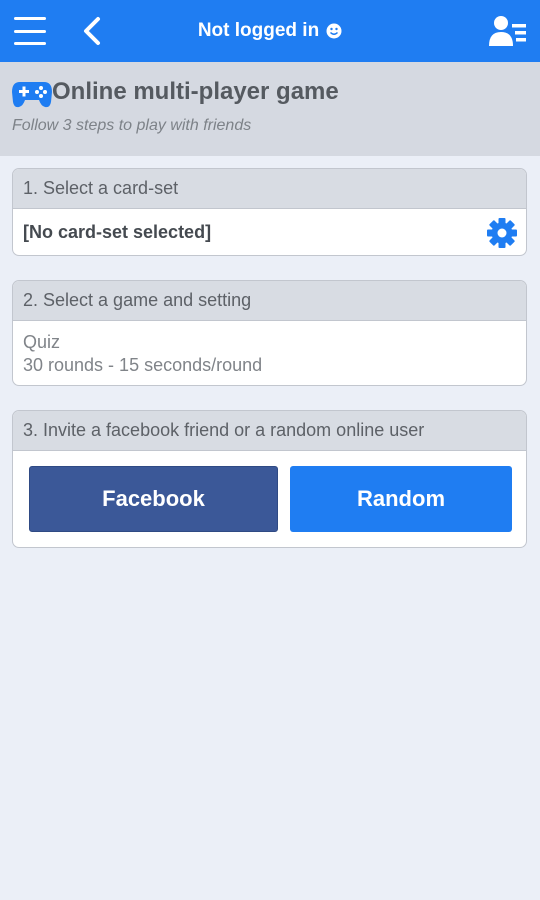  Describe the element at coordinates (195, 91) in the screenshot. I see `page-title: Online multi-player game` at that location.